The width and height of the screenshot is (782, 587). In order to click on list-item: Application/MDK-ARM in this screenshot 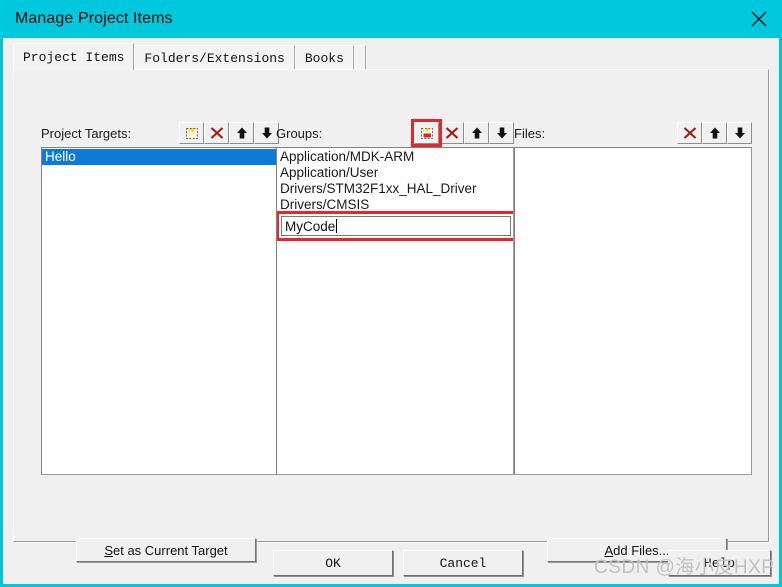, I will do `click(395, 157)`.